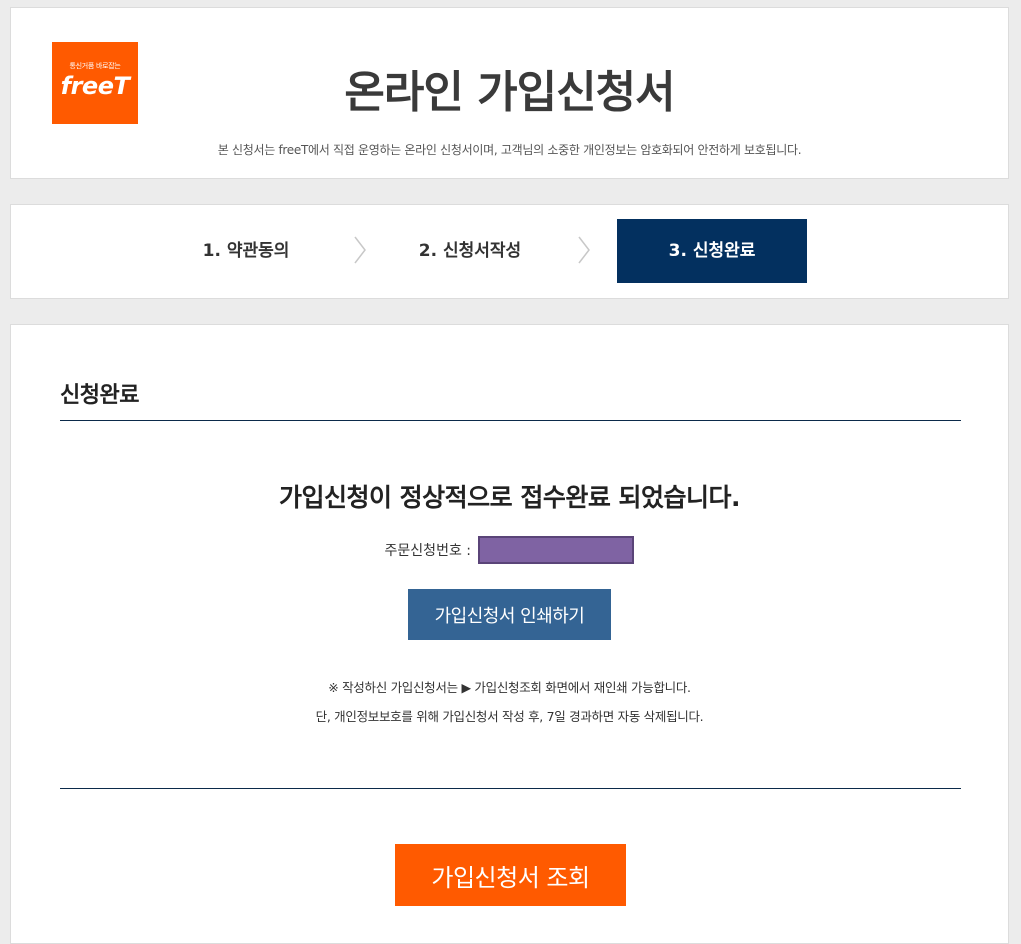 The image size is (1021, 944). I want to click on step-indicator: 1. 약관동의 2. 신청서작성 3. 신청완료, so click(509, 251).